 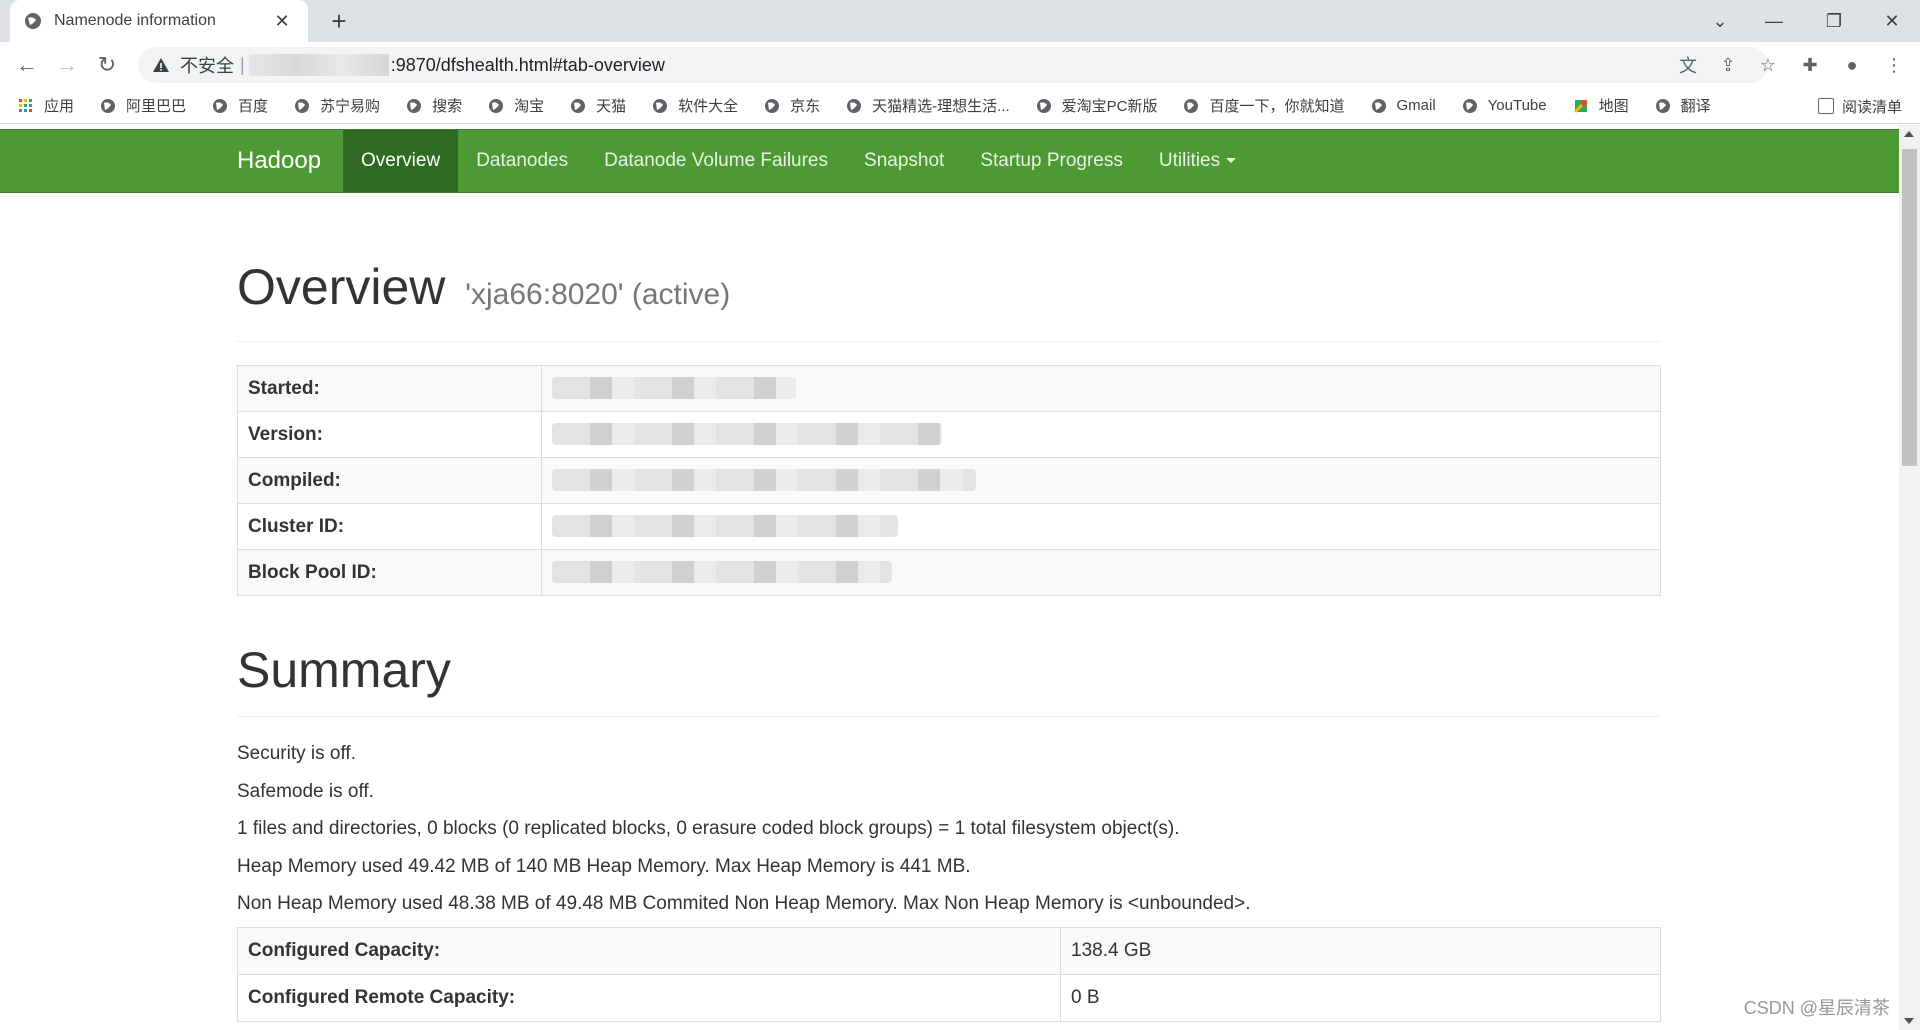 I want to click on bookmark-label: 苏宁易购, so click(x=350, y=106).